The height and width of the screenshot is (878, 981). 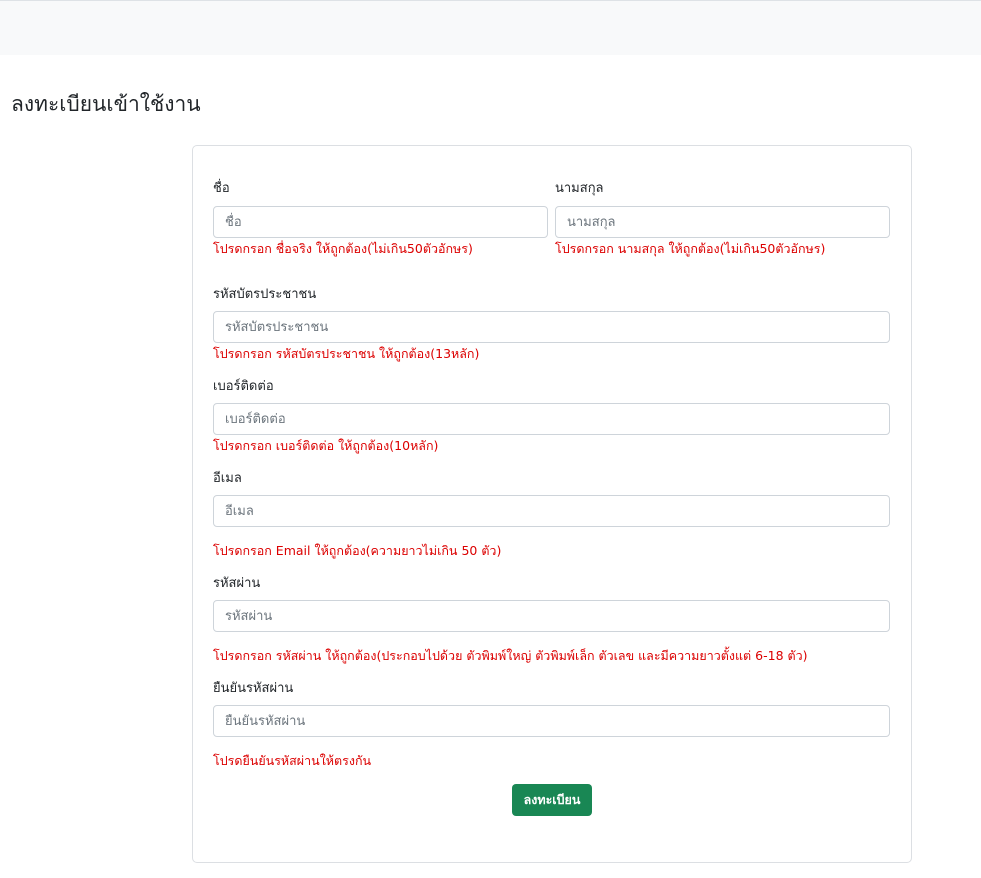 I want to click on password-input, so click(x=551, y=616).